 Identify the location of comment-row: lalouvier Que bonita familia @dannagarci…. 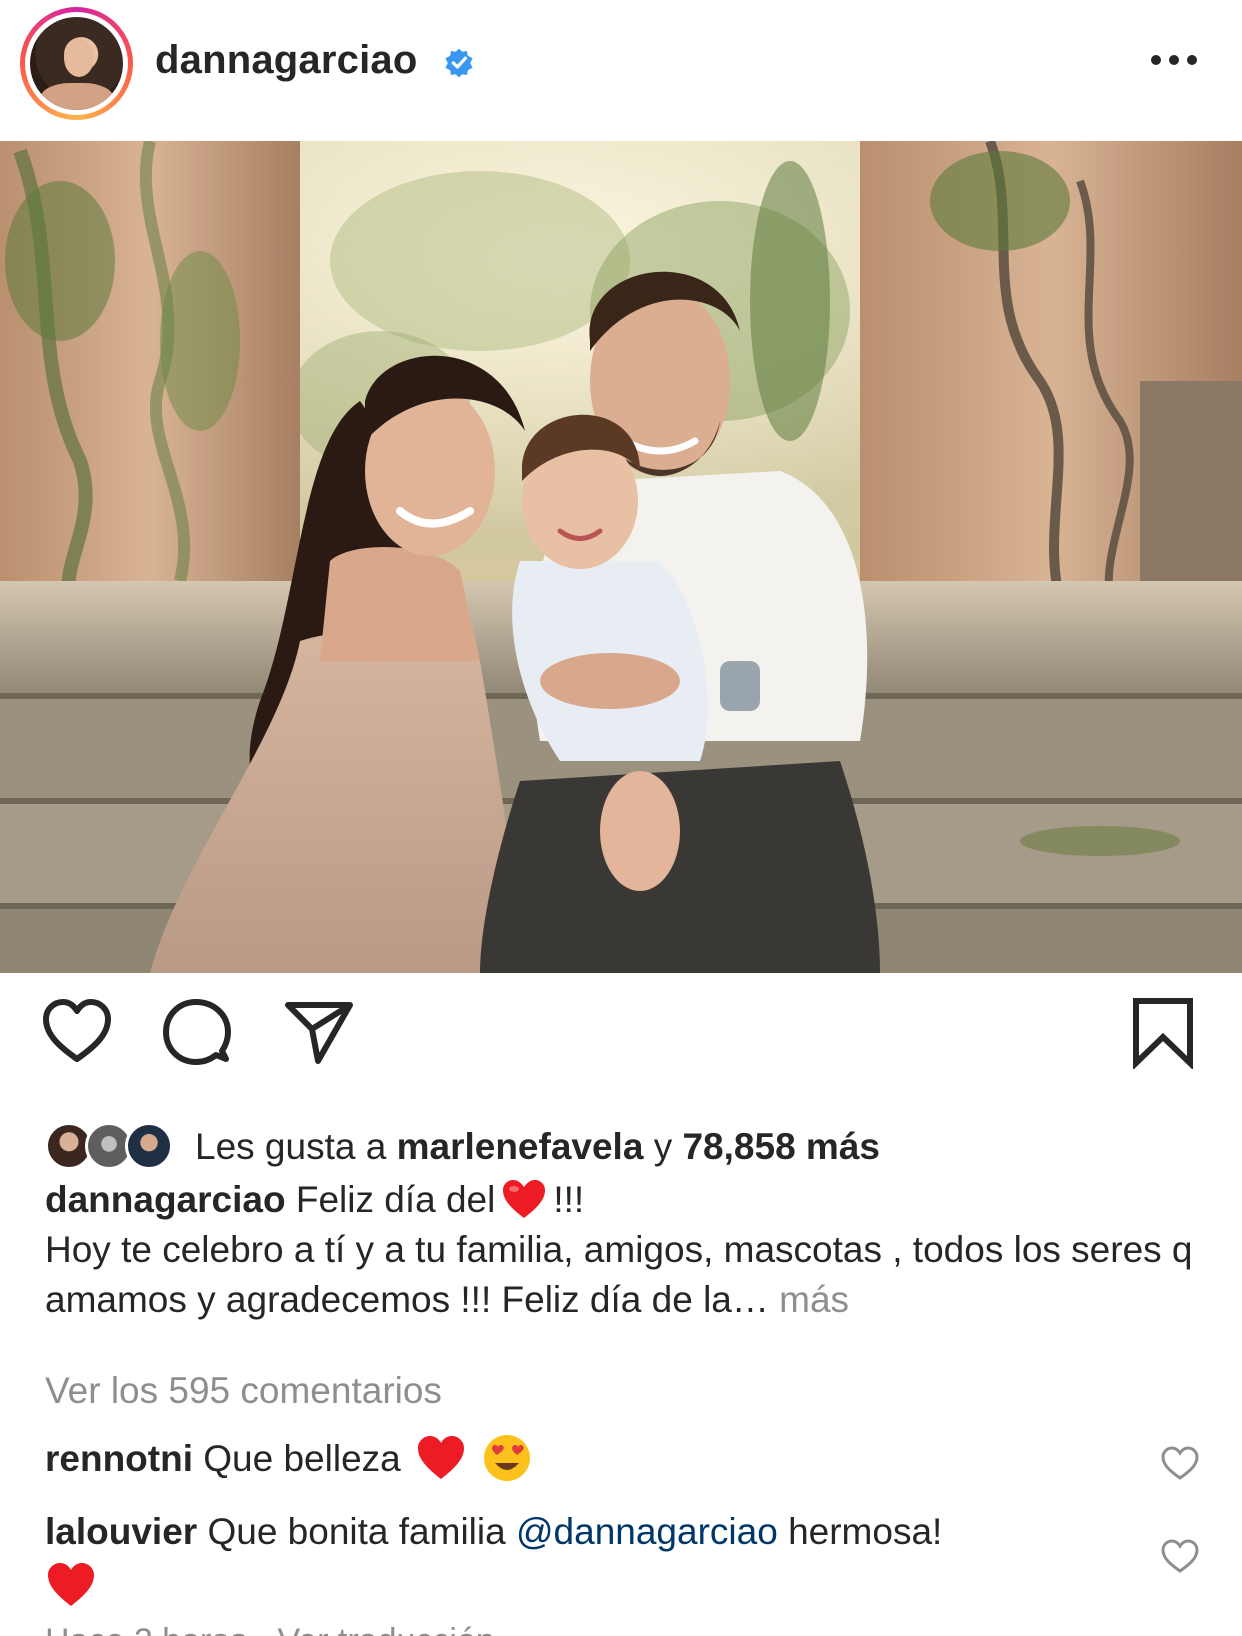
(595, 1559).